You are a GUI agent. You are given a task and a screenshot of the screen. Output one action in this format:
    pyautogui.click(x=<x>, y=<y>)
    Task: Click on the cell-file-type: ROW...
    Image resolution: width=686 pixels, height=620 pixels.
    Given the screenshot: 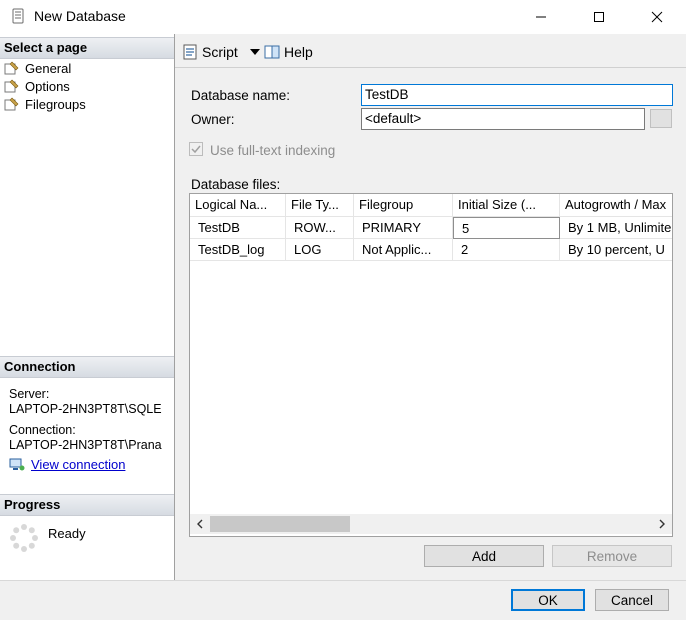 What is the action you would take?
    pyautogui.click(x=320, y=228)
    